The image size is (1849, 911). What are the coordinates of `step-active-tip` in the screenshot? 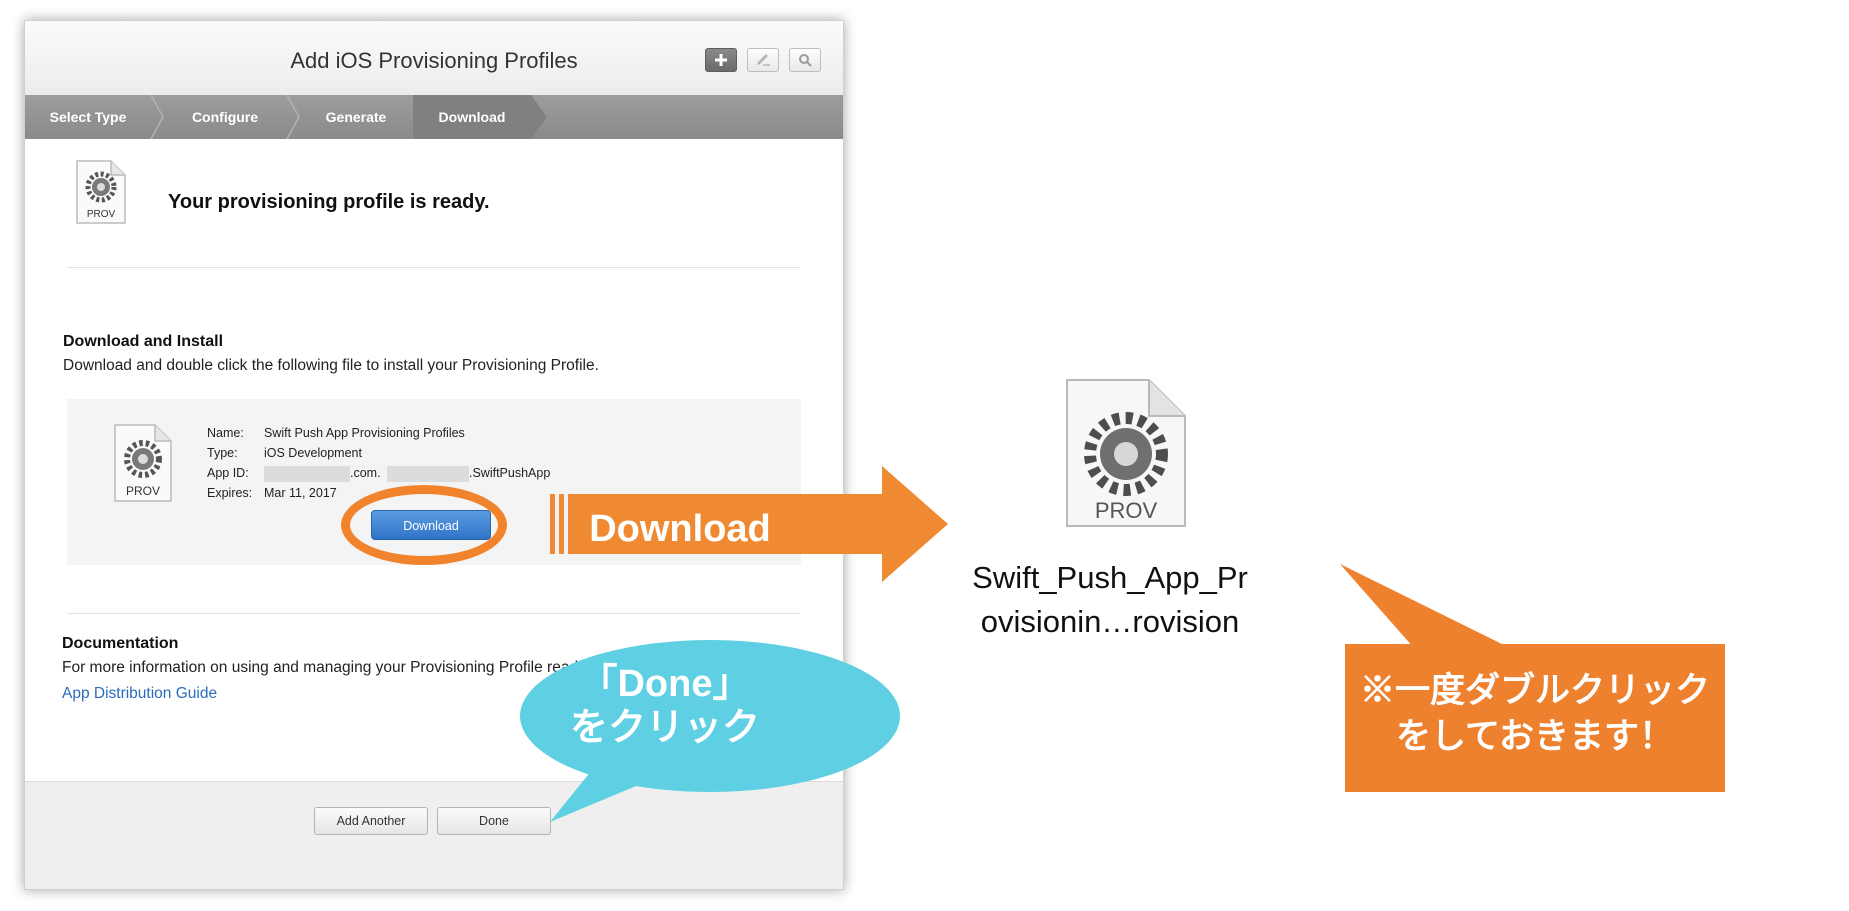 It's located at (539, 117).